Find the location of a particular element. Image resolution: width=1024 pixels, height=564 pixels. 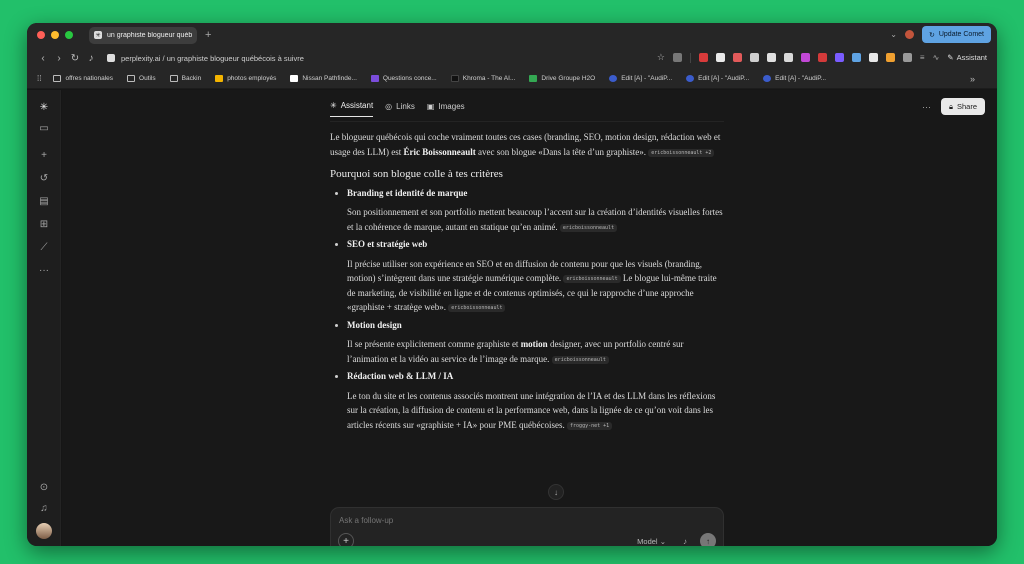

globe-icon: ◎ is located at coordinates (389, 106).